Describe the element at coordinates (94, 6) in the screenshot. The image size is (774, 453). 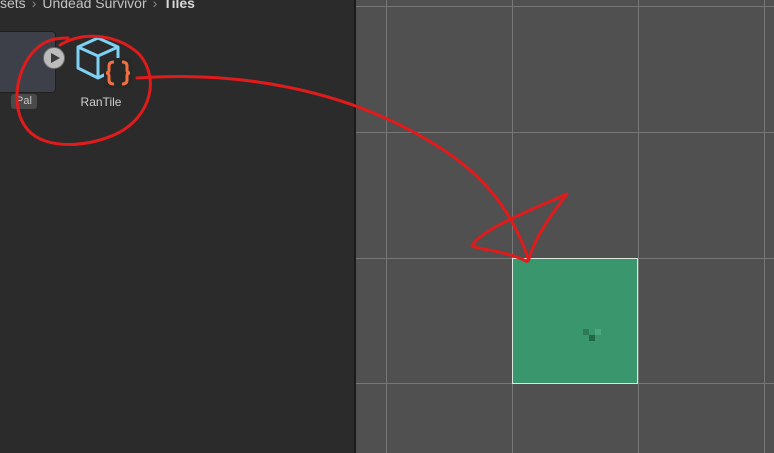
I see `breadcrumb-item-undead-survivor: Undead Survivor` at that location.